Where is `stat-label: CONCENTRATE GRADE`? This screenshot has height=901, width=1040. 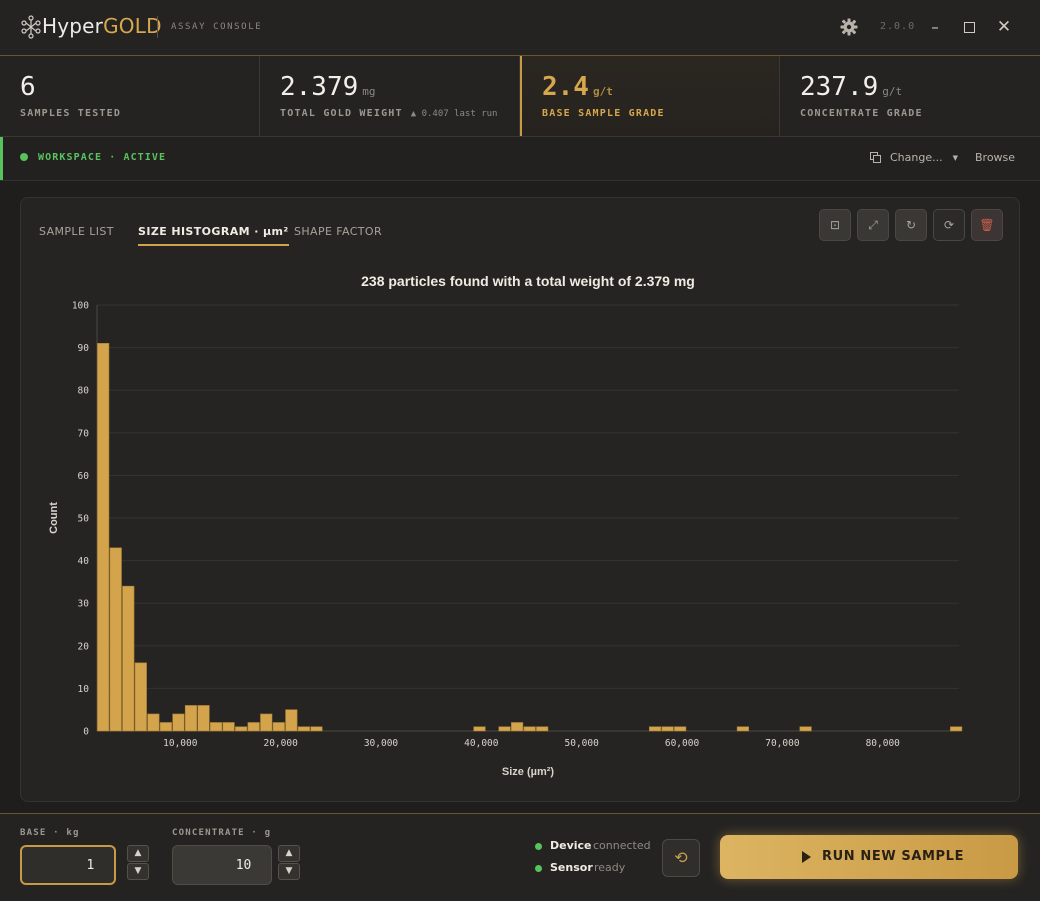
stat-label: CONCENTRATE GRADE is located at coordinates (861, 113).